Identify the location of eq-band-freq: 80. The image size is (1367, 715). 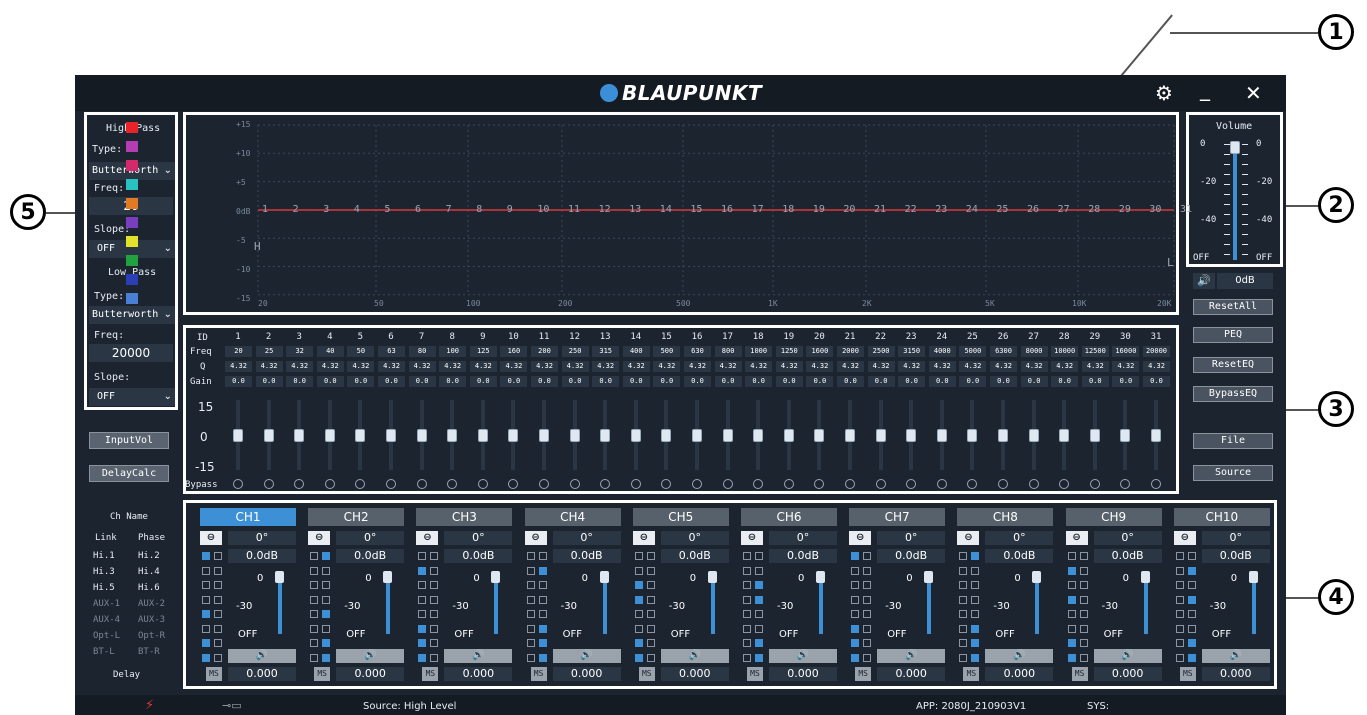
(422, 351).